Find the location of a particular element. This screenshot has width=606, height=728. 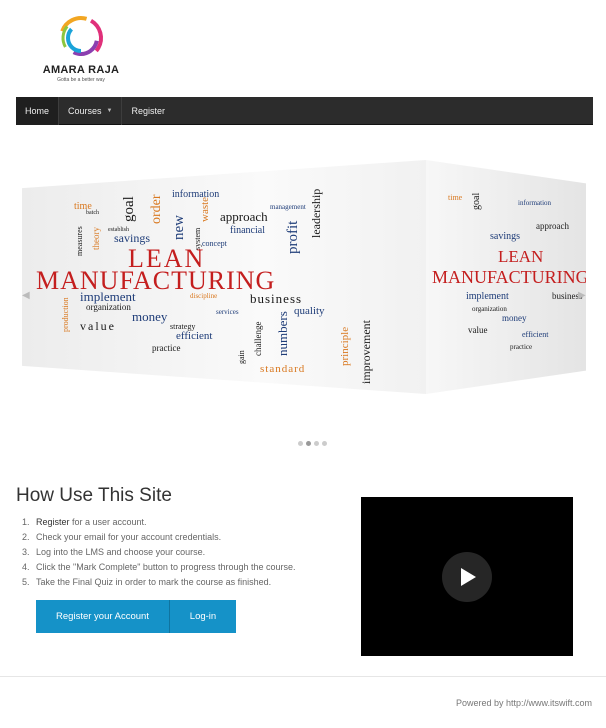

nav-item-home: Home is located at coordinates (38, 110).